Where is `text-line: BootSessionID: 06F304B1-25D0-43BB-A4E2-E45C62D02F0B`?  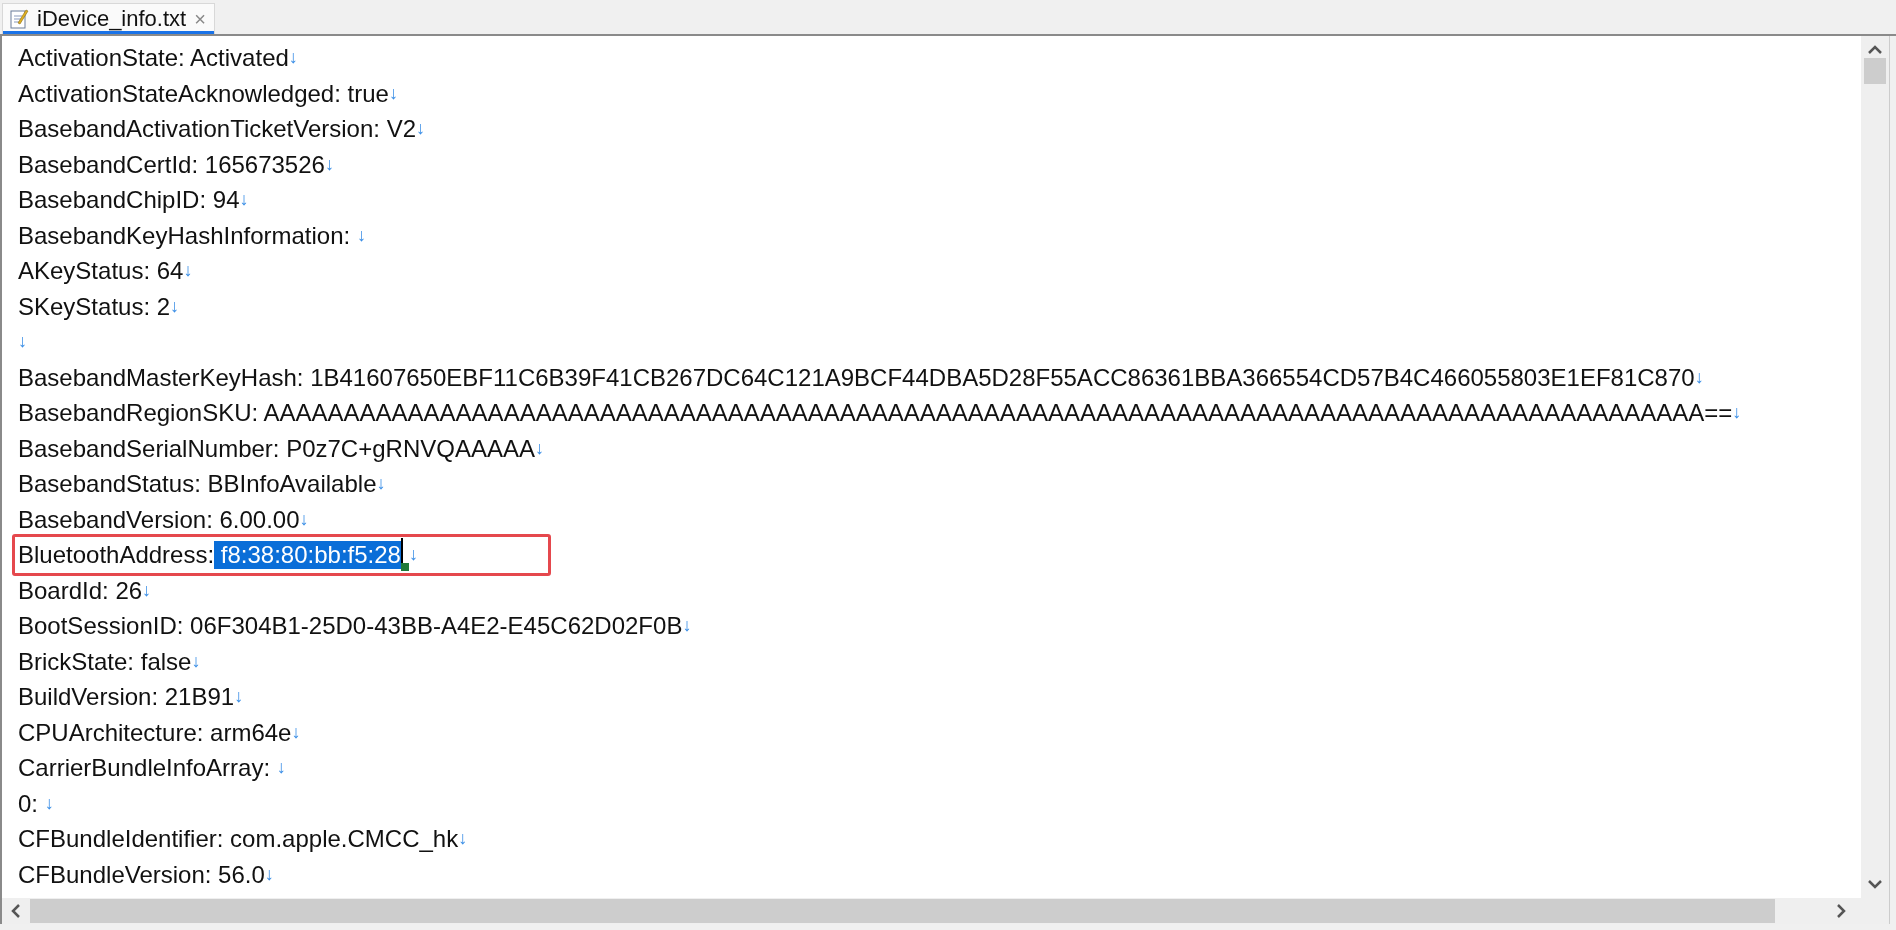 text-line: BootSessionID: 06F304B1-25D0-43BB-A4E2-E45C62D02F0B is located at coordinates (350, 626).